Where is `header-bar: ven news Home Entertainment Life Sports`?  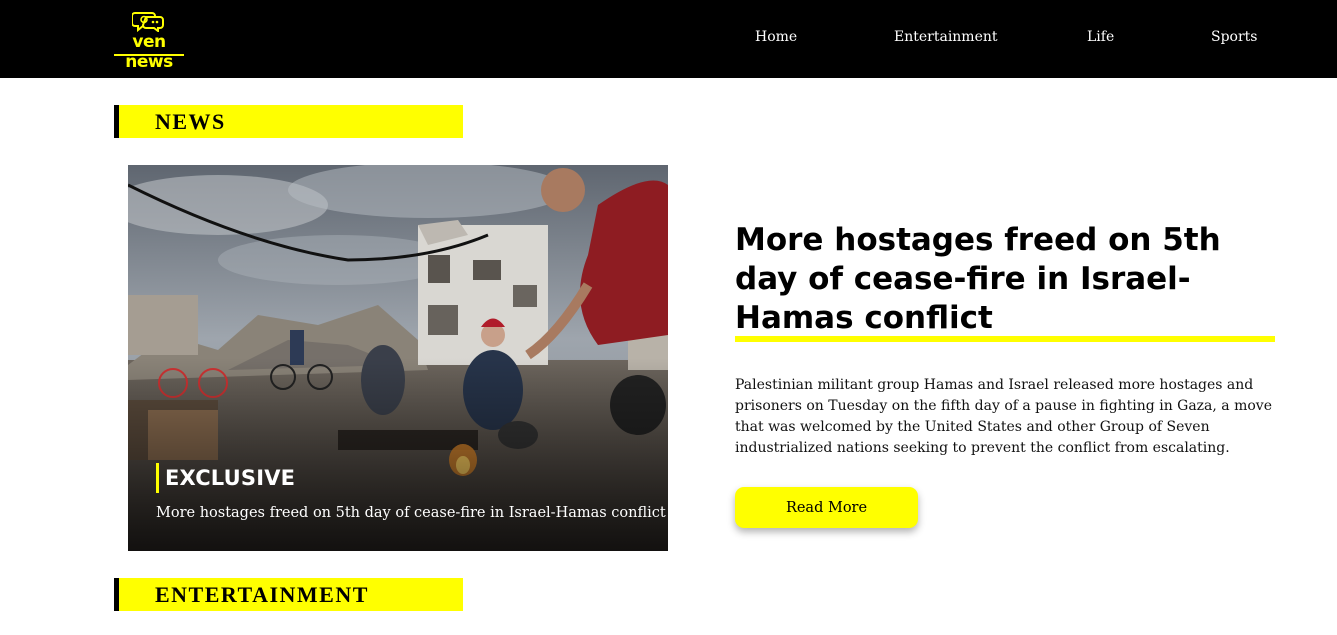 header-bar: ven news Home Entertainment Life Sports is located at coordinates (668, 39).